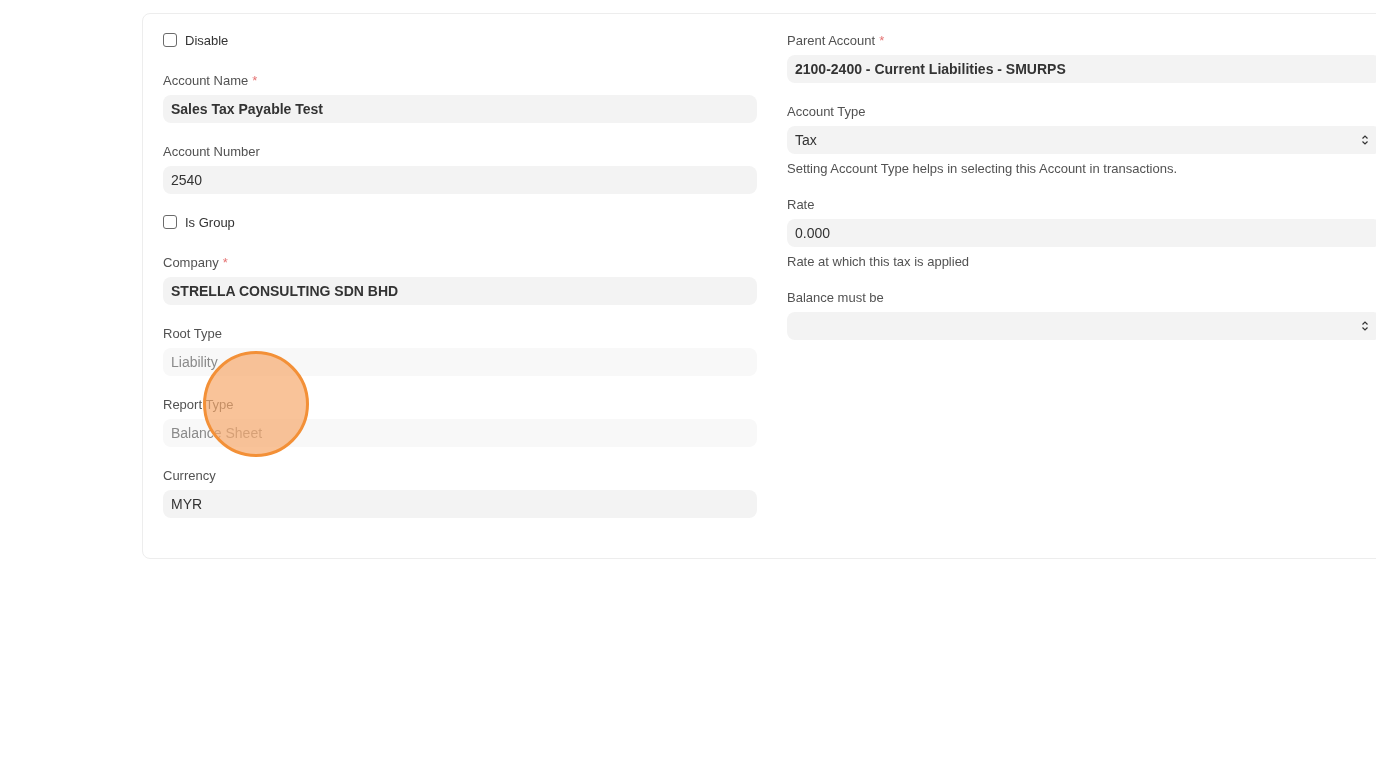 This screenshot has width=1376, height=769. What do you see at coordinates (879, 261) in the screenshot?
I see `field-description: Rate at which this tax is applied` at bounding box center [879, 261].